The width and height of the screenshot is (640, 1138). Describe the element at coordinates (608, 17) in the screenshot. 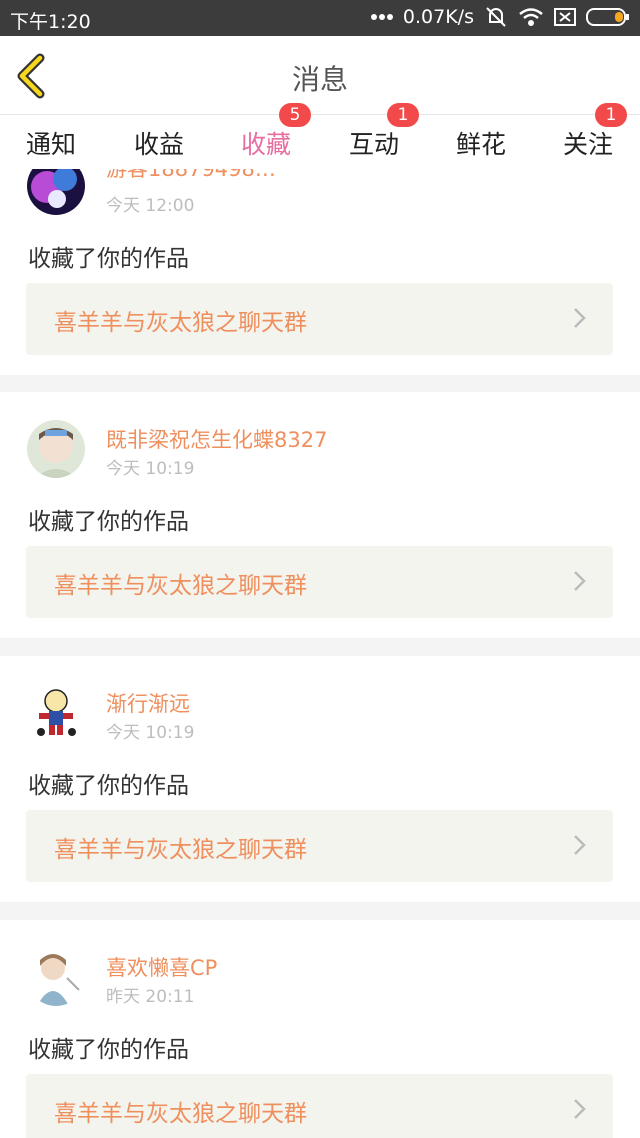

I see `battery-icon` at that location.